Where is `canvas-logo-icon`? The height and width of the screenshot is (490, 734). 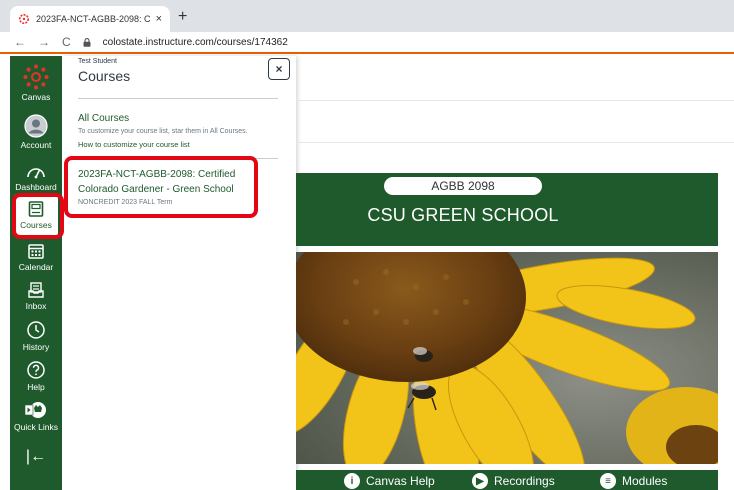
canvas-logo-icon is located at coordinates (36, 77).